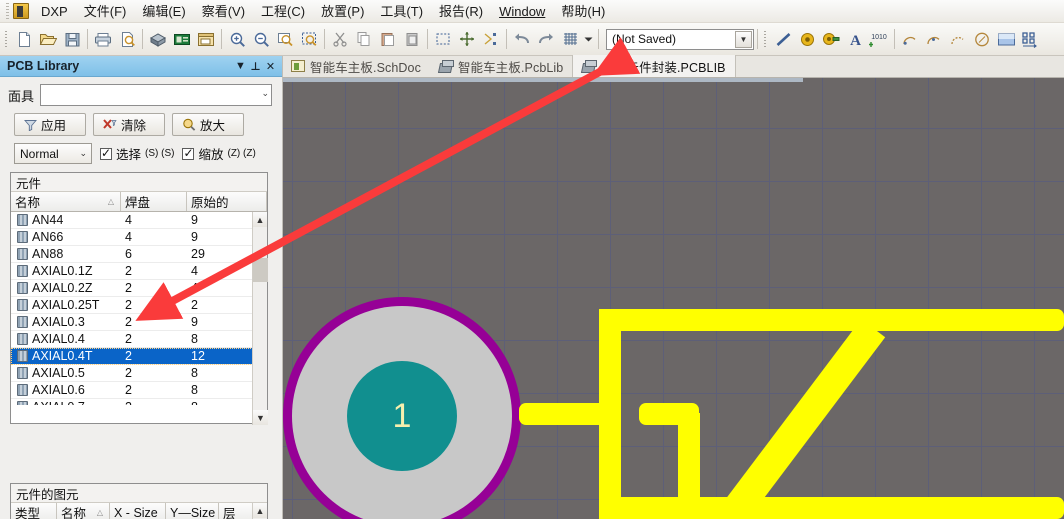 Image resolution: width=1064 pixels, height=519 pixels. Describe the element at coordinates (491, 39) in the screenshot. I see `deselect-icon` at that location.